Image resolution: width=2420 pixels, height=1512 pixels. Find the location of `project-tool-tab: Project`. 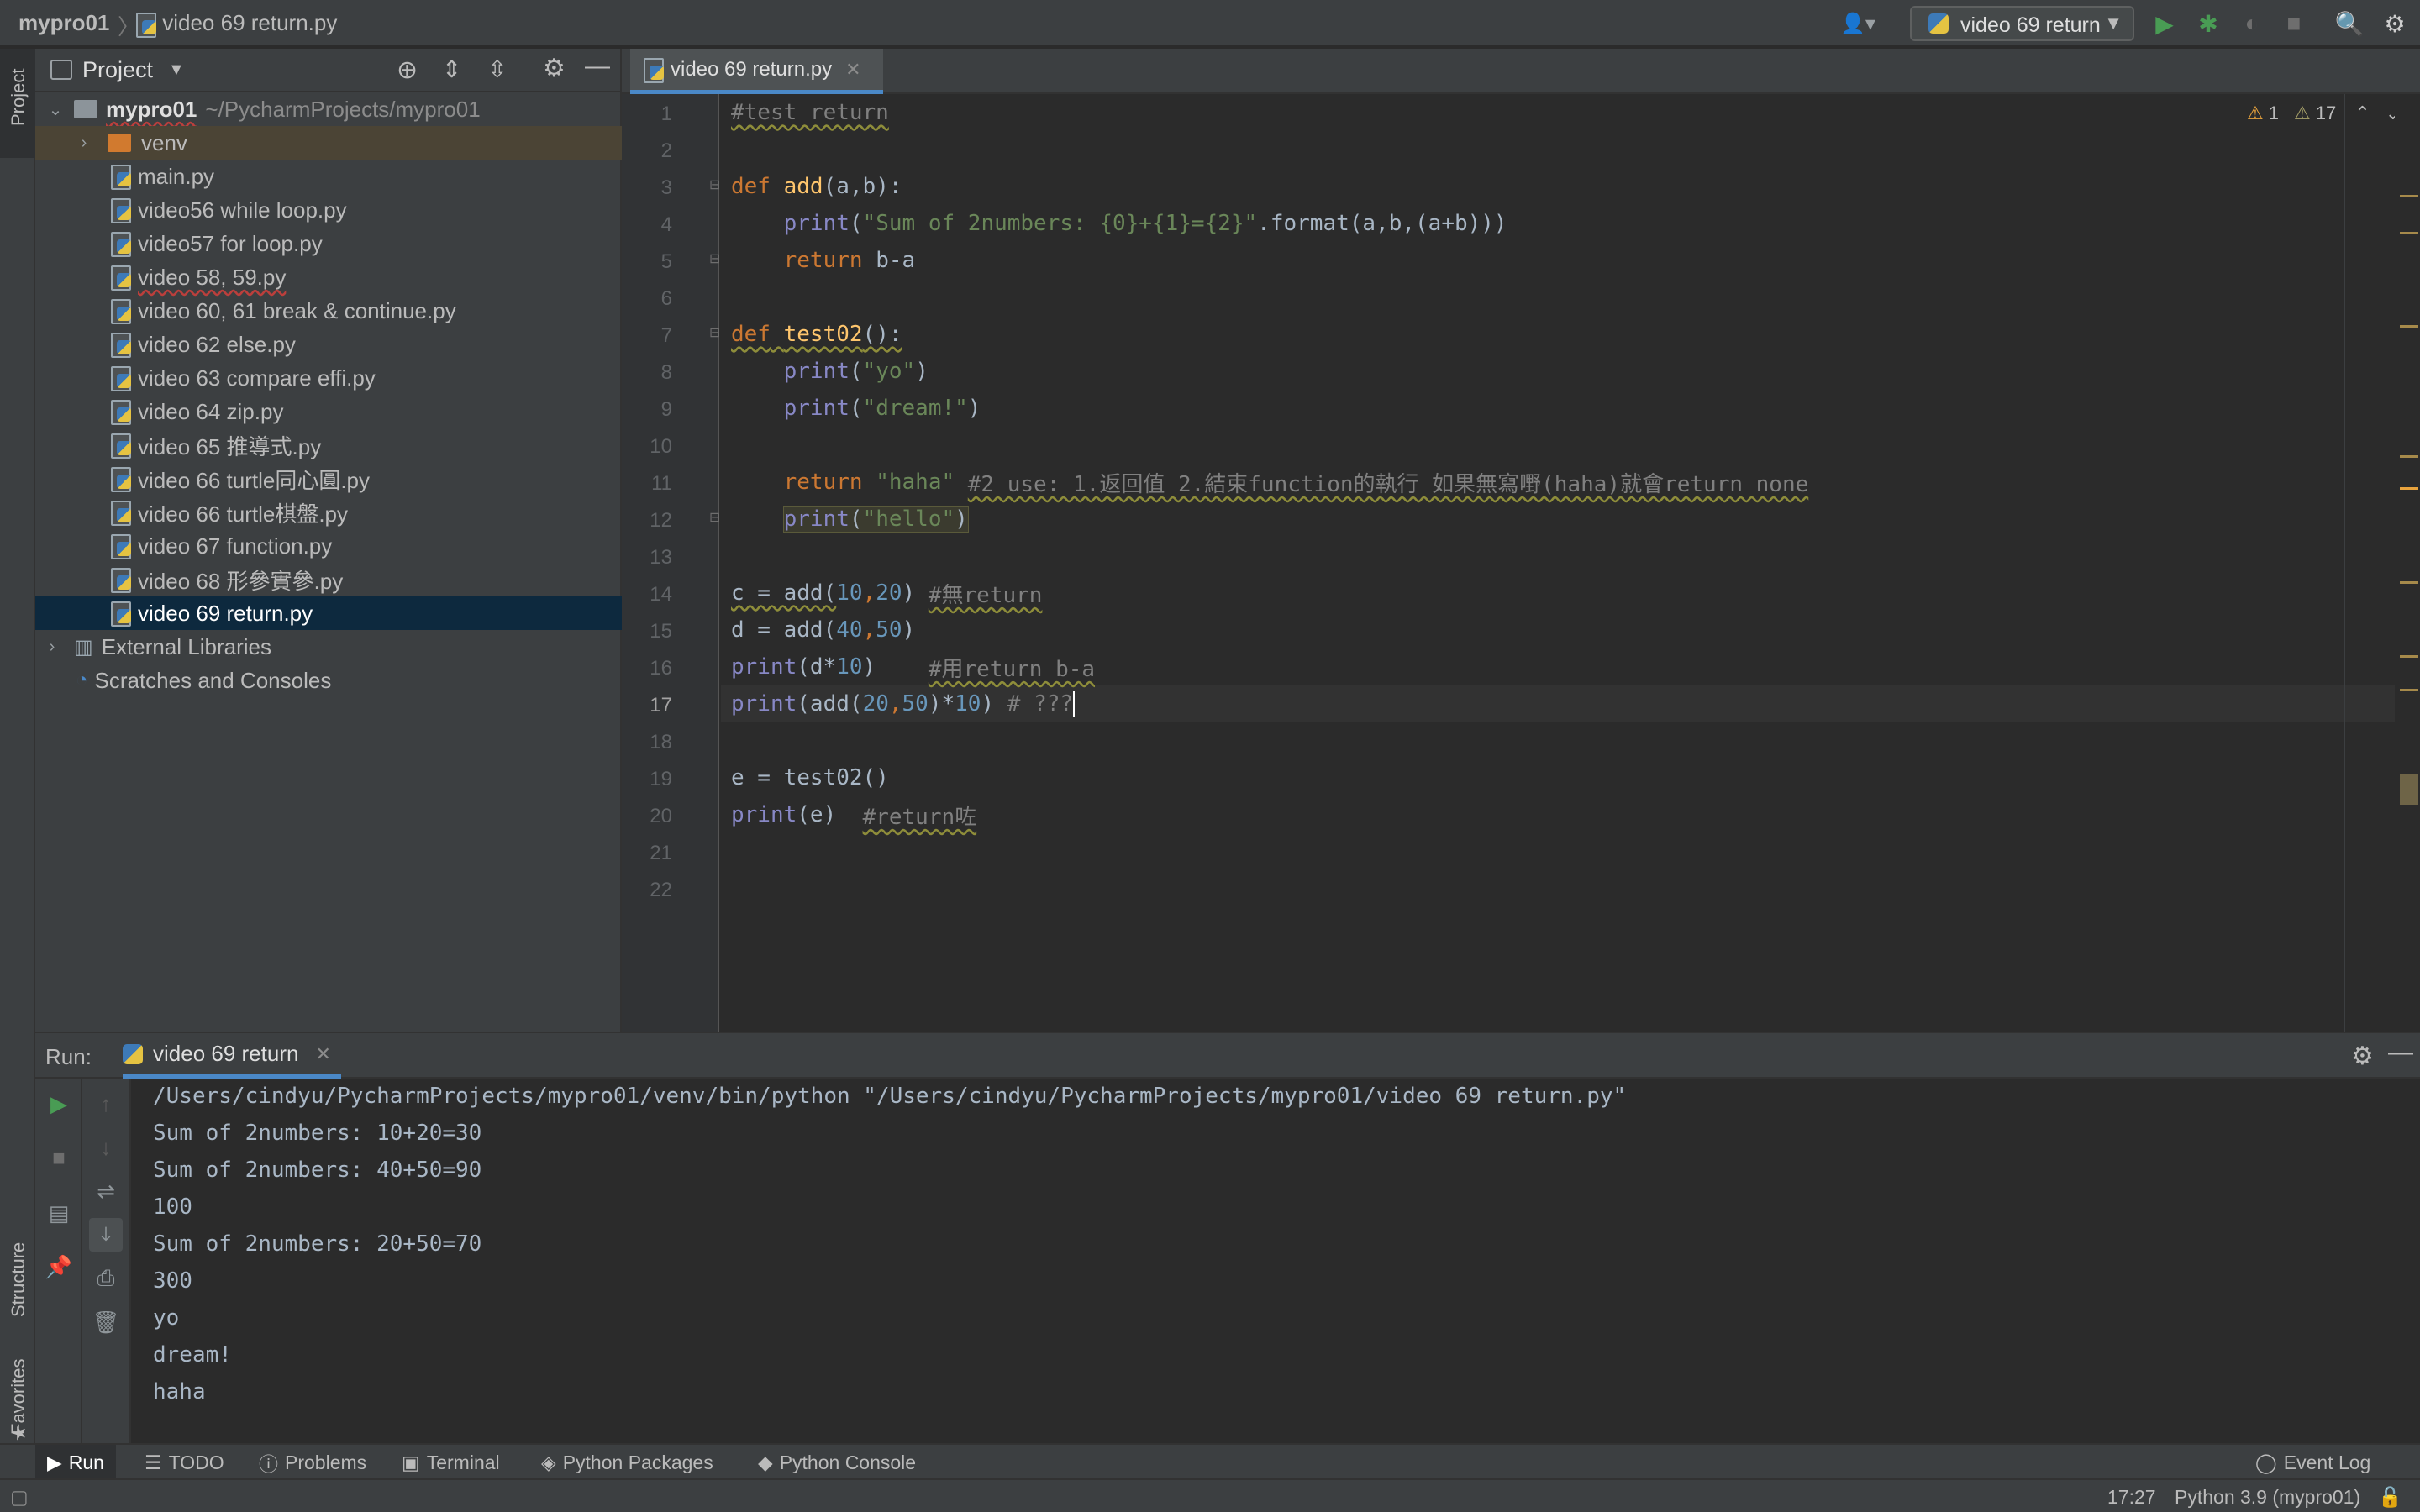

project-tool-tab: Project is located at coordinates (17, 103).